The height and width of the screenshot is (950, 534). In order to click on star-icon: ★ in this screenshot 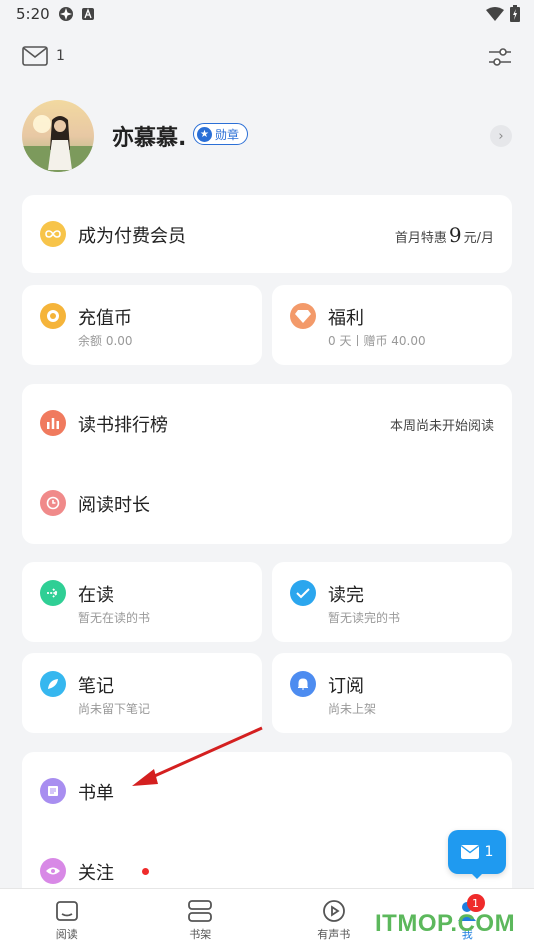, I will do `click(204, 134)`.